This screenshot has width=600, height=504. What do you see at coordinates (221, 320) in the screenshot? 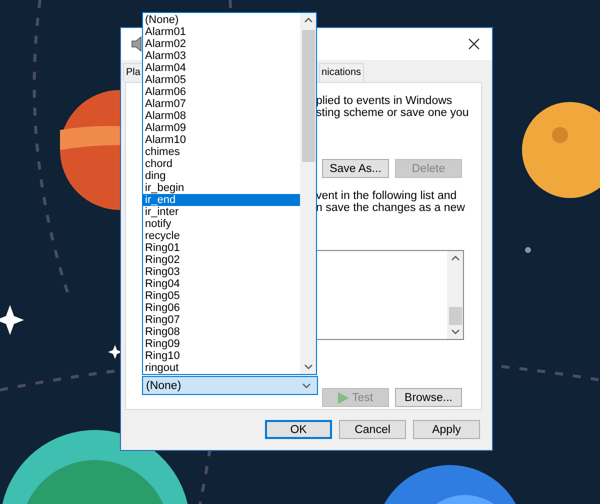
I see `dropdown-item: Ring07` at bounding box center [221, 320].